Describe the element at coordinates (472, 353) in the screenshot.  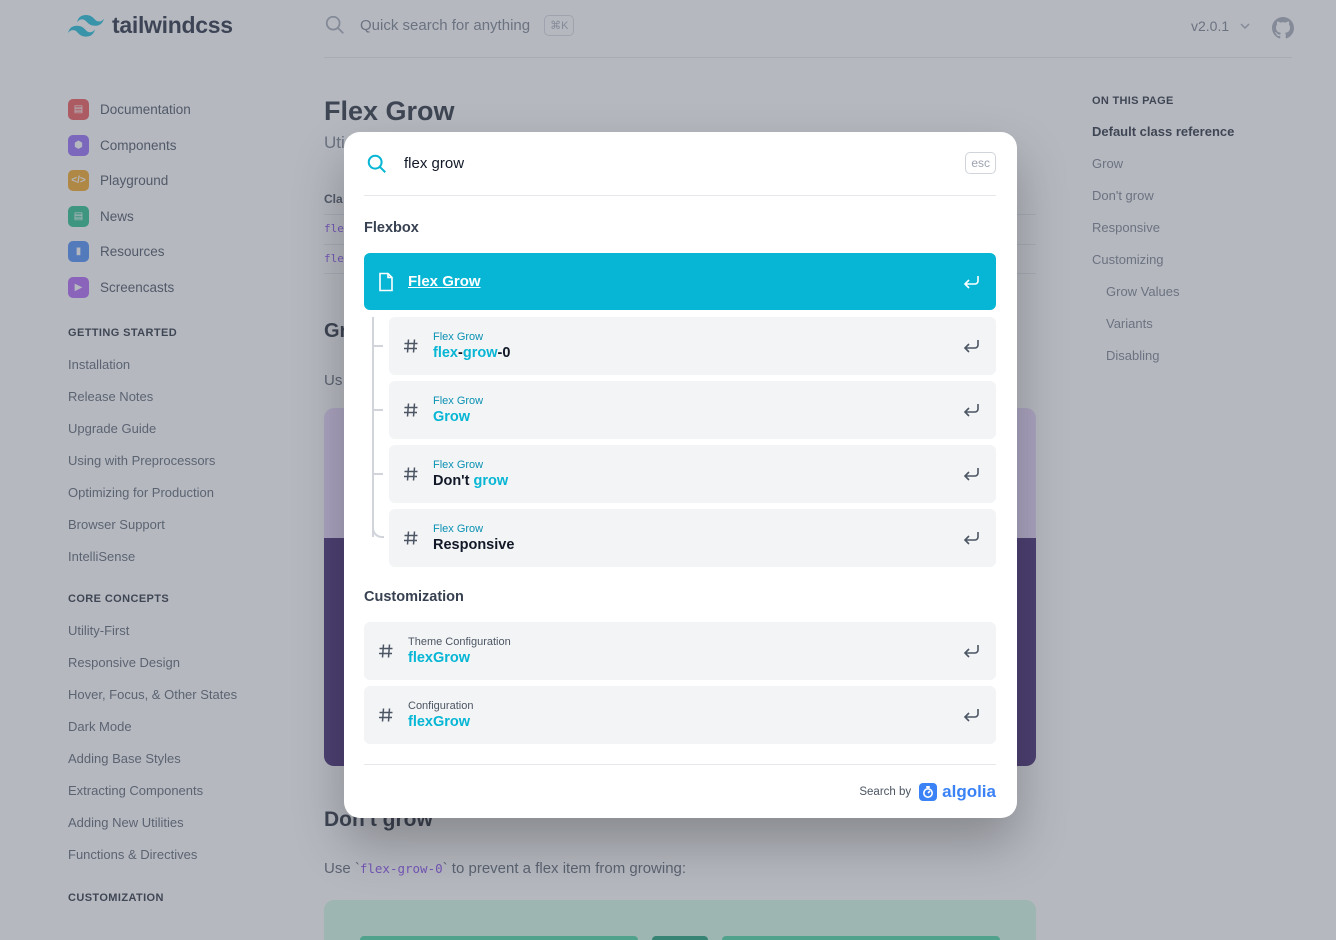
I see `hit-title: flex-grow-0` at that location.